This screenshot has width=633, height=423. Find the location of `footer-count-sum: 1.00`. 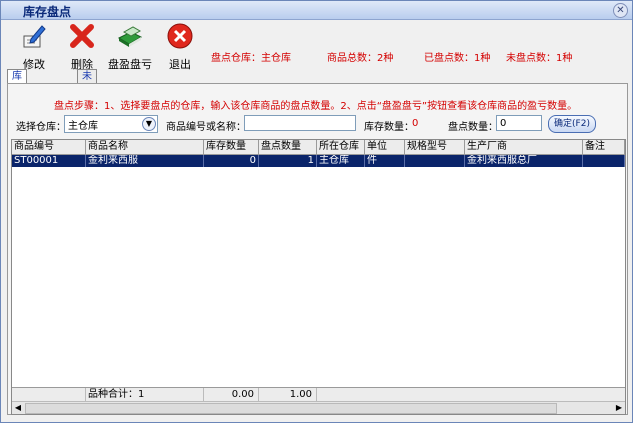

footer-count-sum: 1.00 is located at coordinates (288, 394).